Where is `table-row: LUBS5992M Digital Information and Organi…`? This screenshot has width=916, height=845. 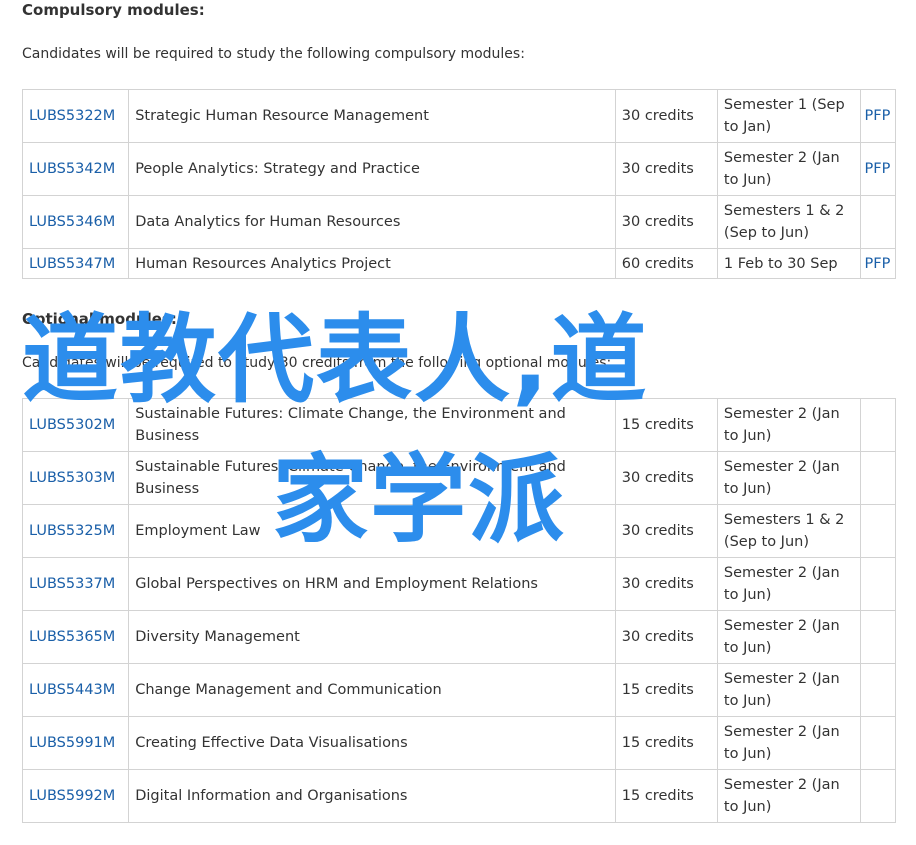 table-row: LUBS5992M Digital Information and Organi… is located at coordinates (459, 796).